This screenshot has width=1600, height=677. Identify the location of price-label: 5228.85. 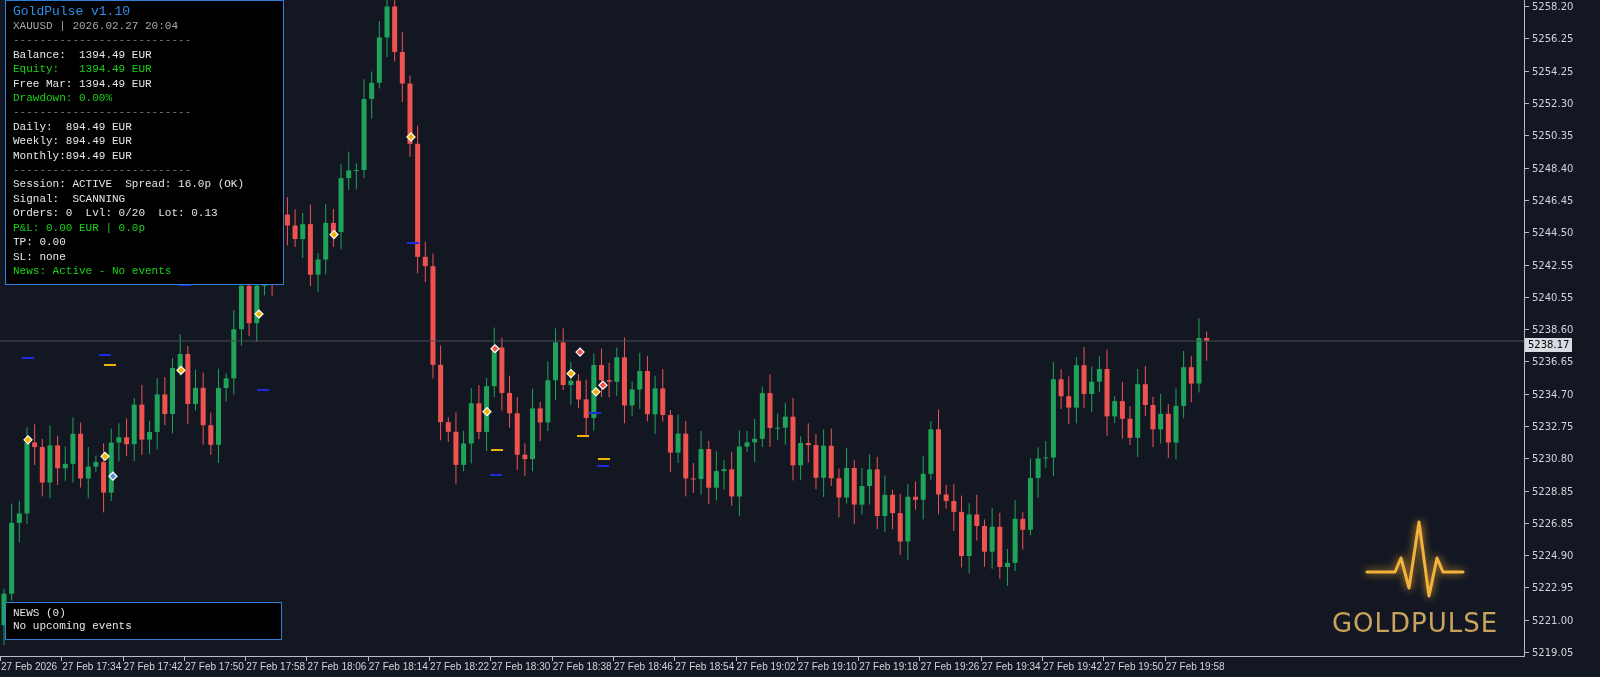
(1553, 491).